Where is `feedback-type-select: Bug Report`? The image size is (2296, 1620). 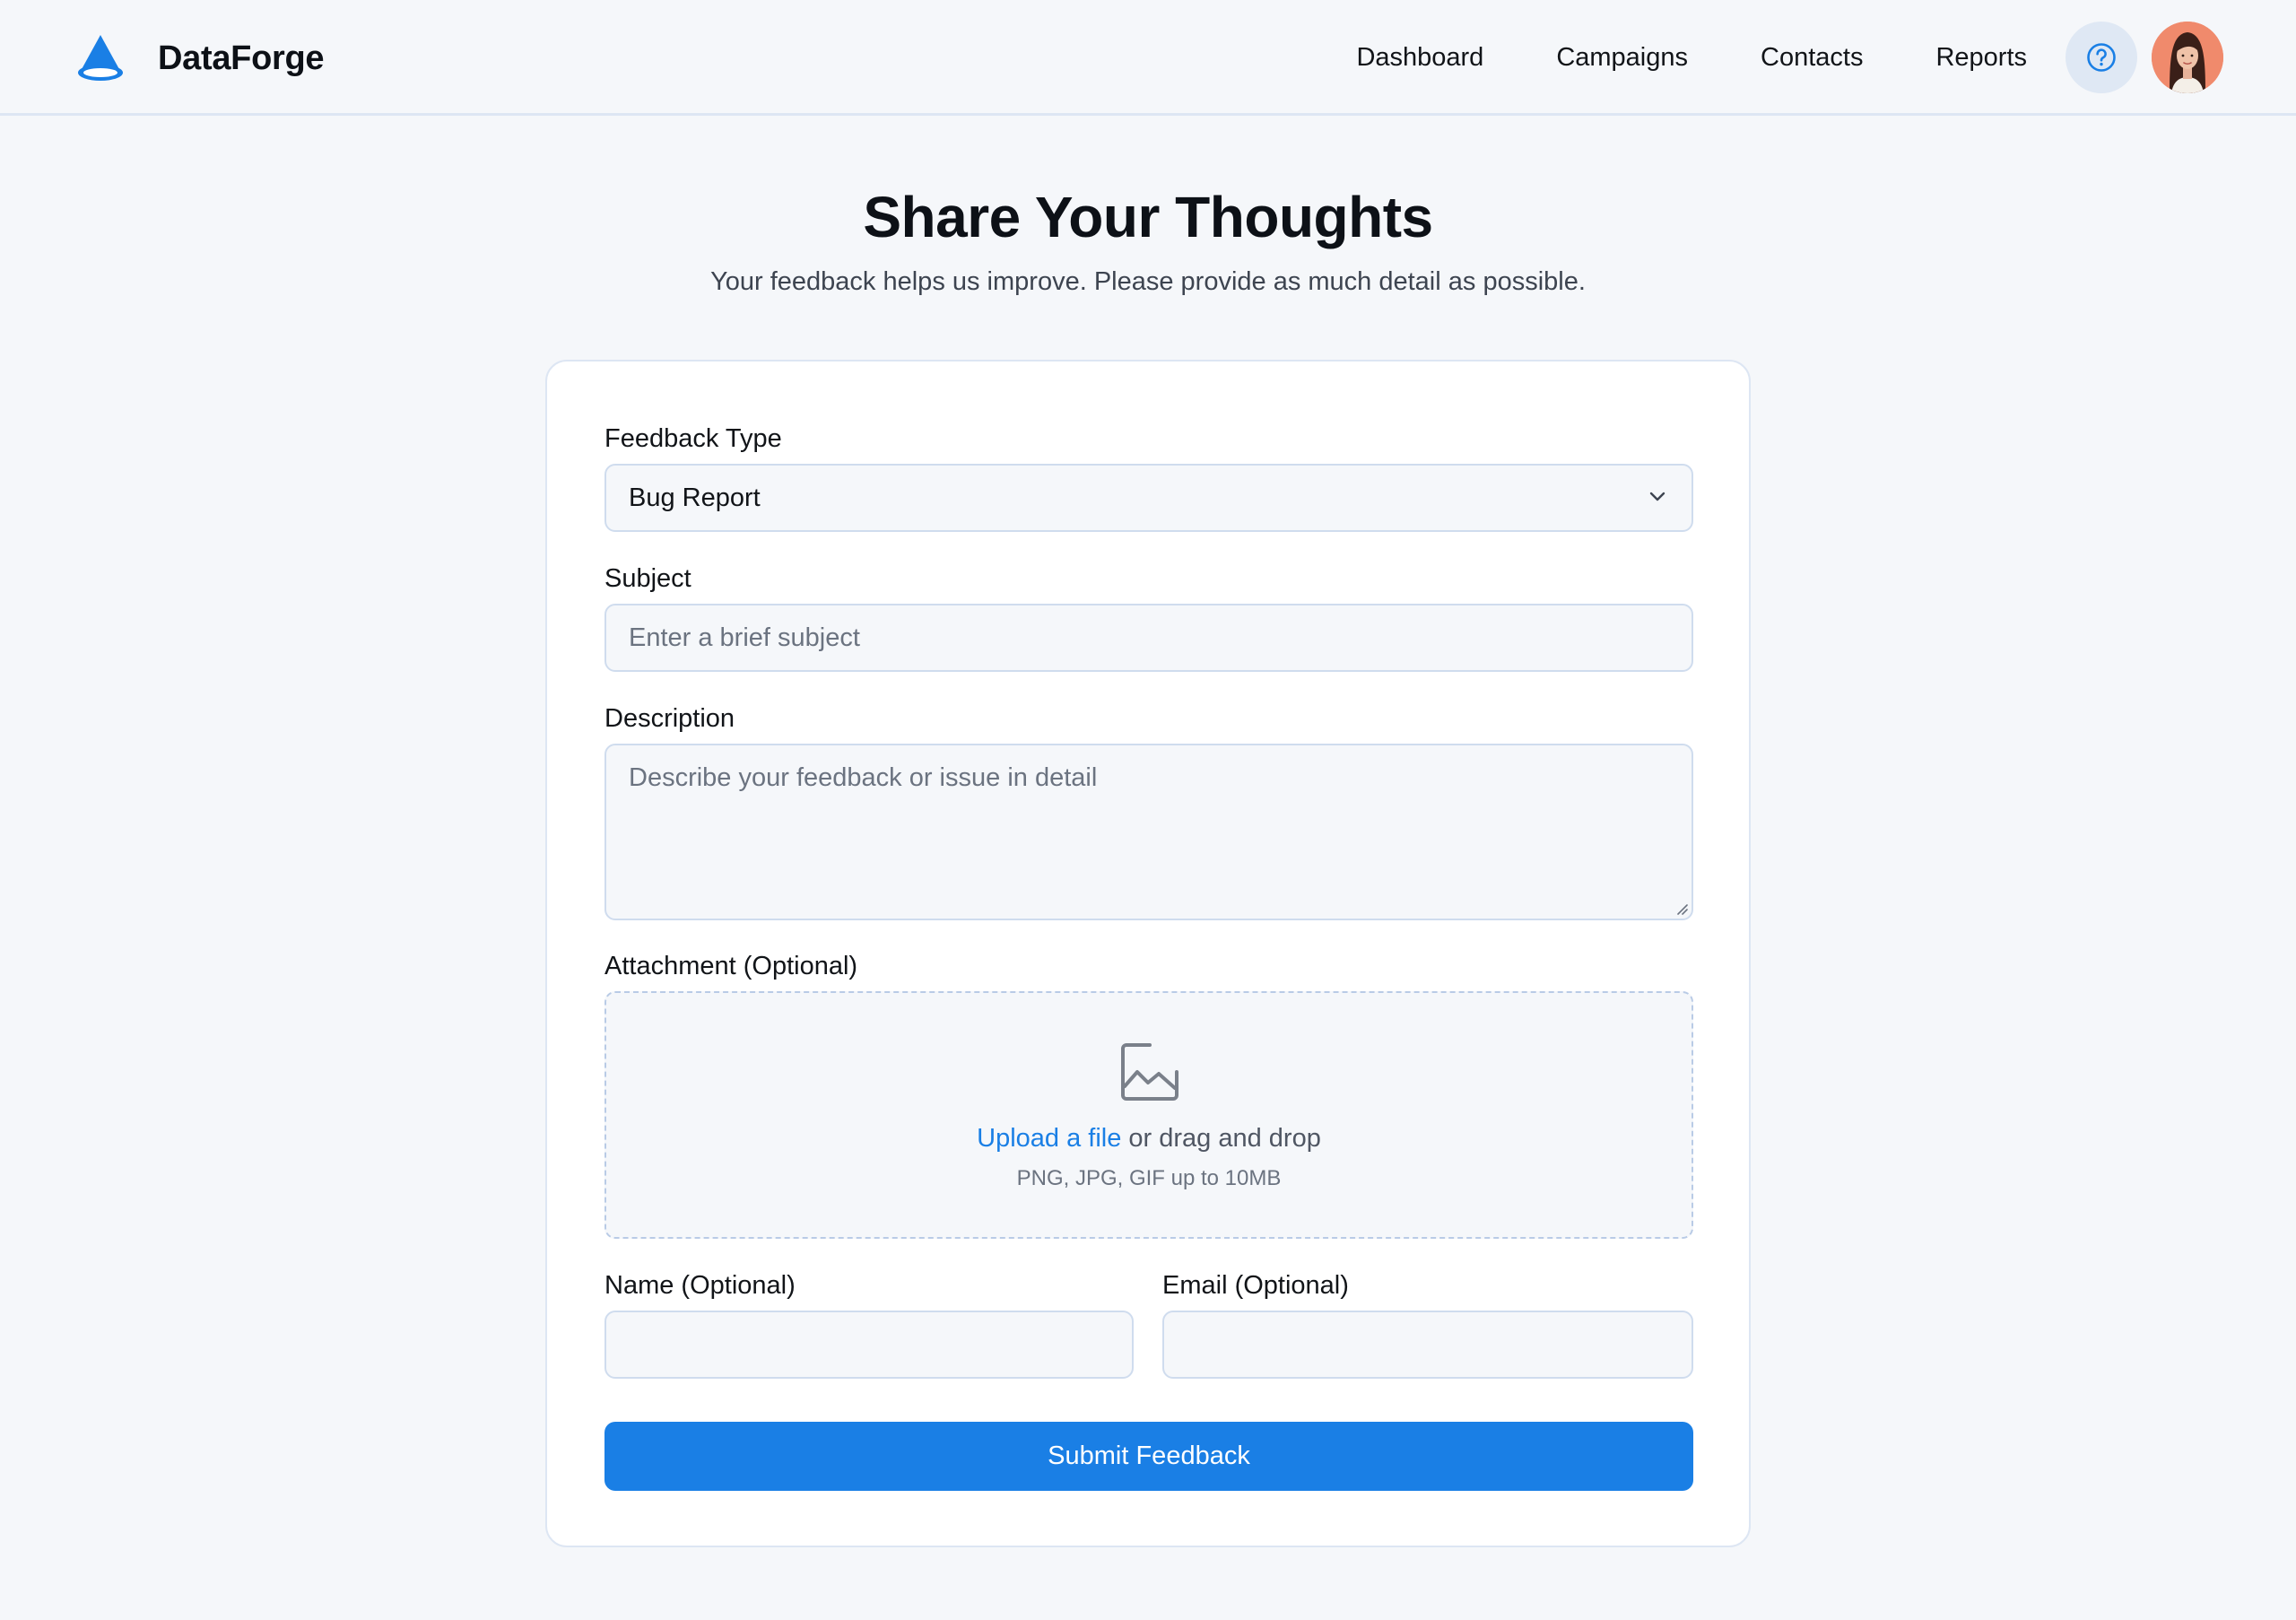 feedback-type-select: Bug Report is located at coordinates (1148, 498).